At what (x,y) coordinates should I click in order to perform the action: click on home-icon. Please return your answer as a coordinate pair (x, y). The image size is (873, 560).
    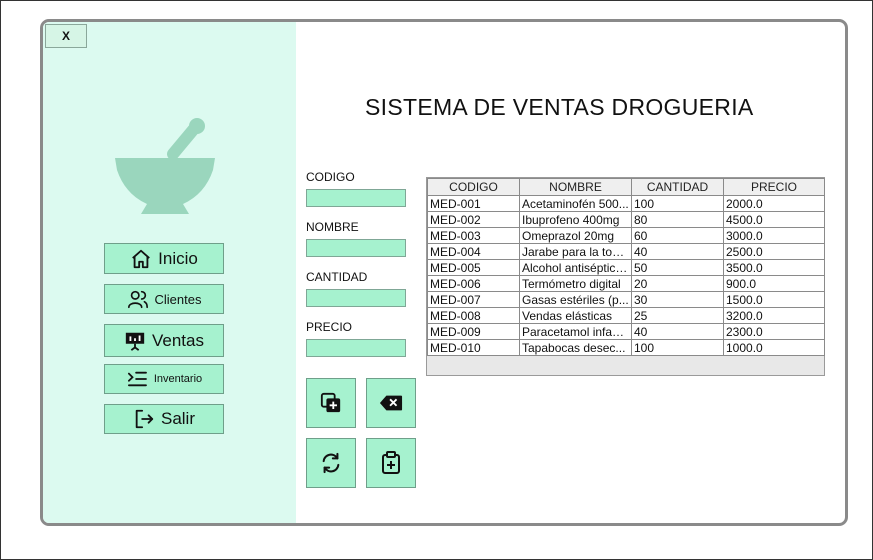
    Looking at the image, I should click on (141, 258).